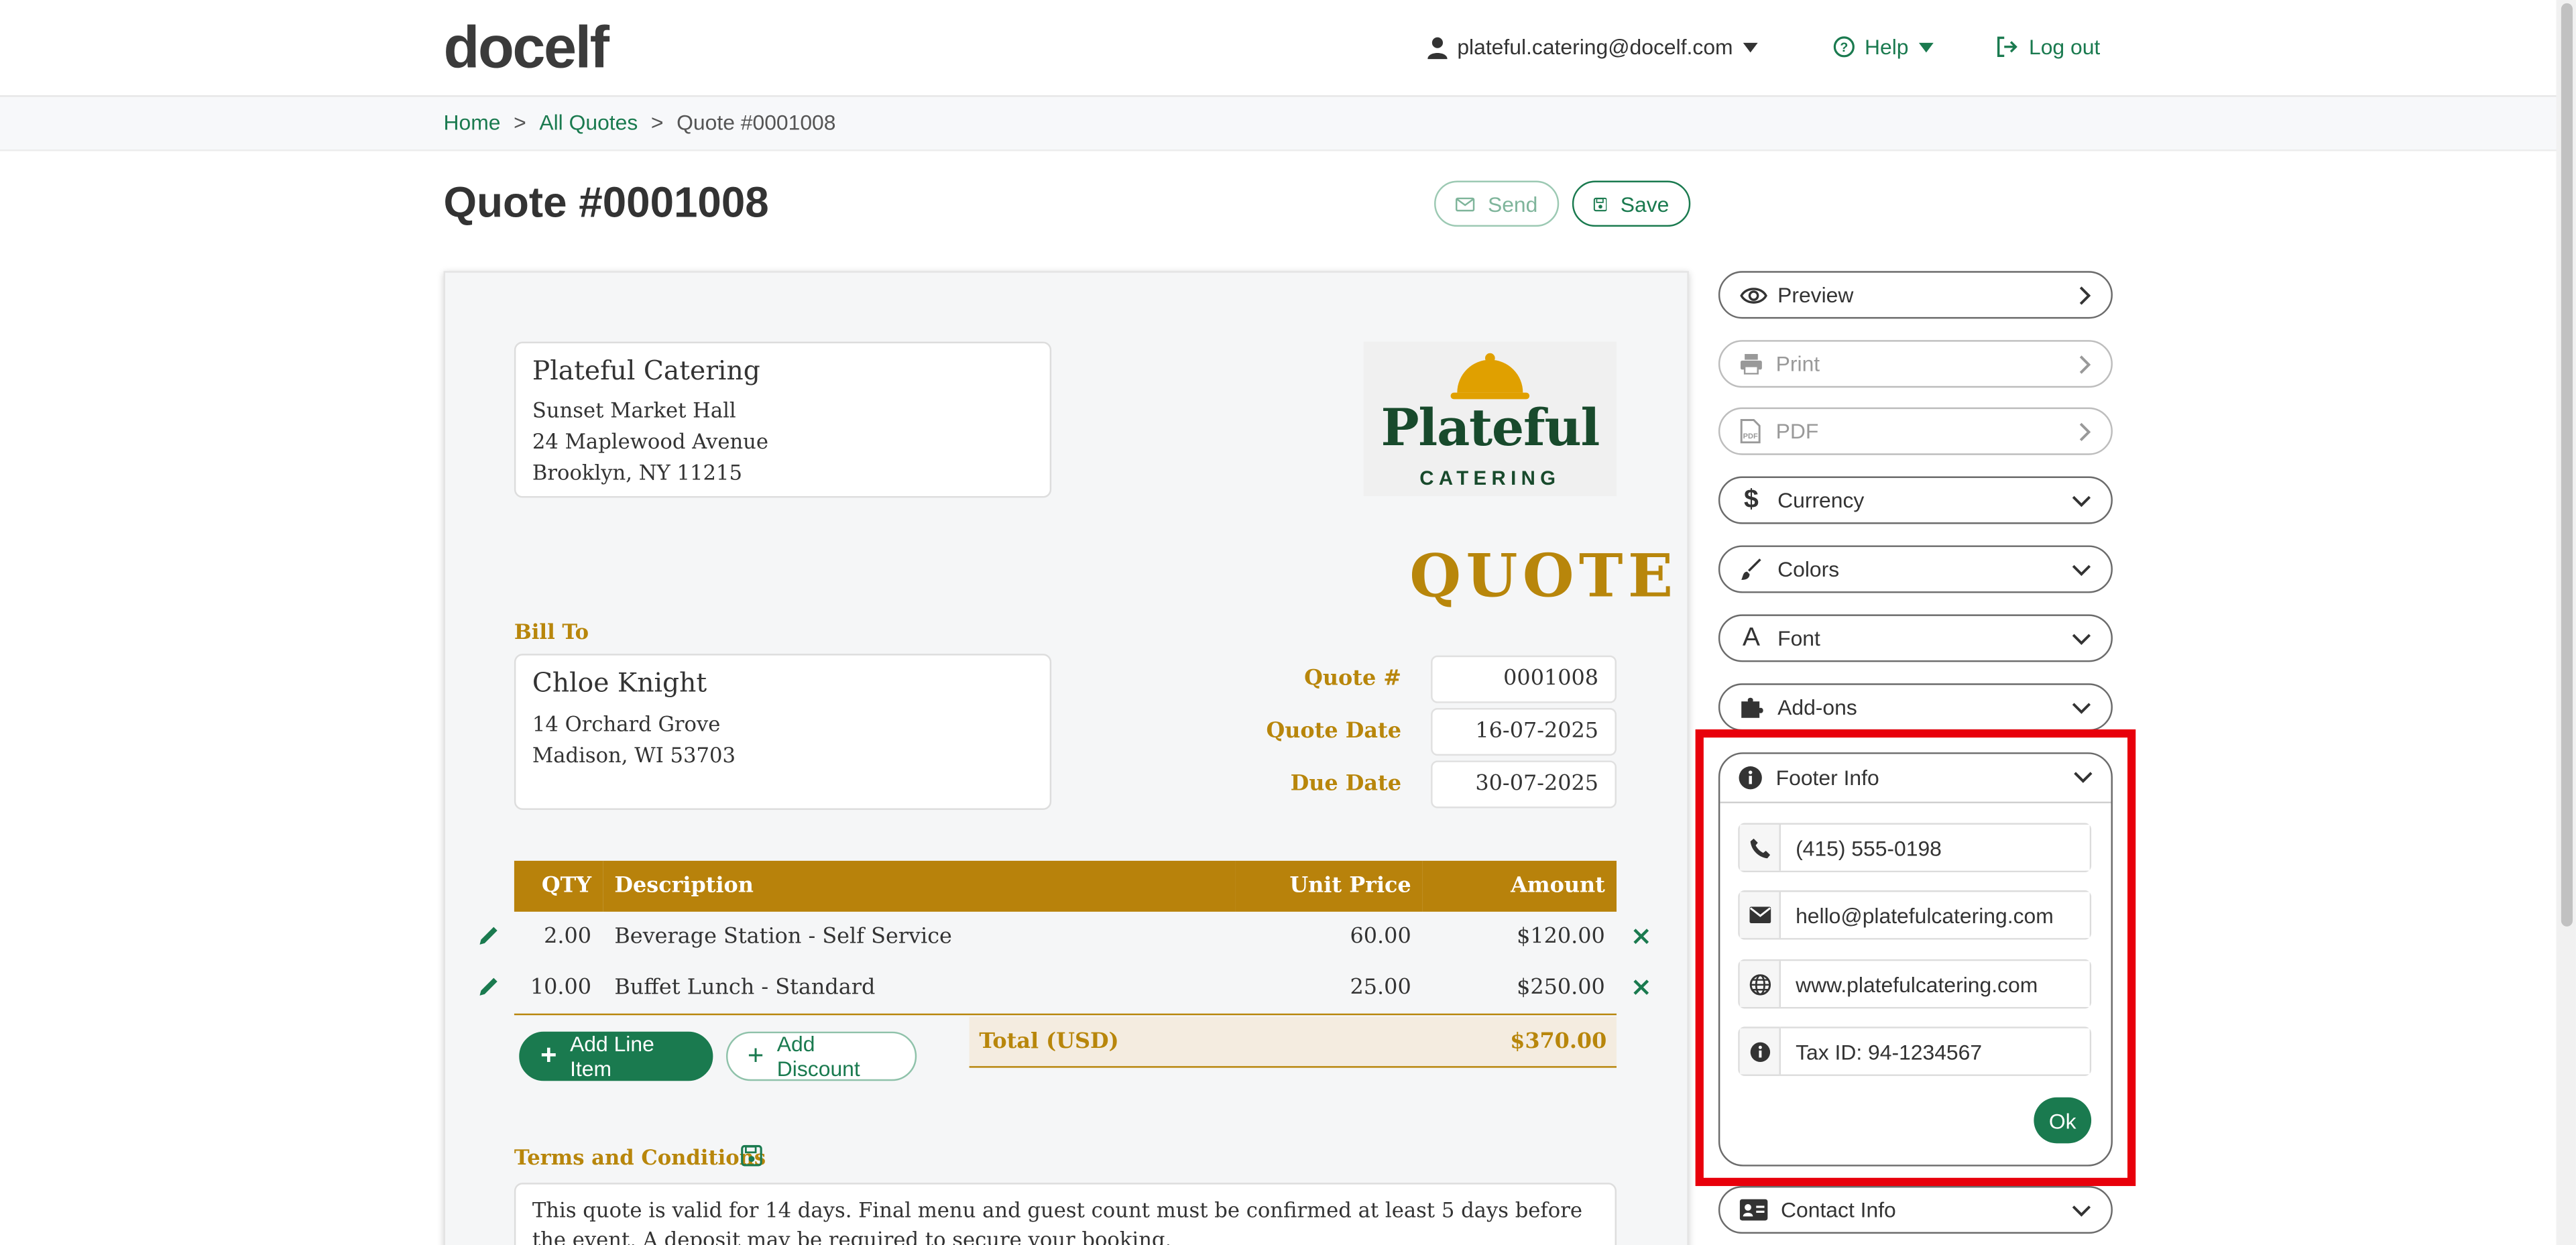 This screenshot has width=2576, height=1245. I want to click on colors-label: Colors, so click(1808, 569).